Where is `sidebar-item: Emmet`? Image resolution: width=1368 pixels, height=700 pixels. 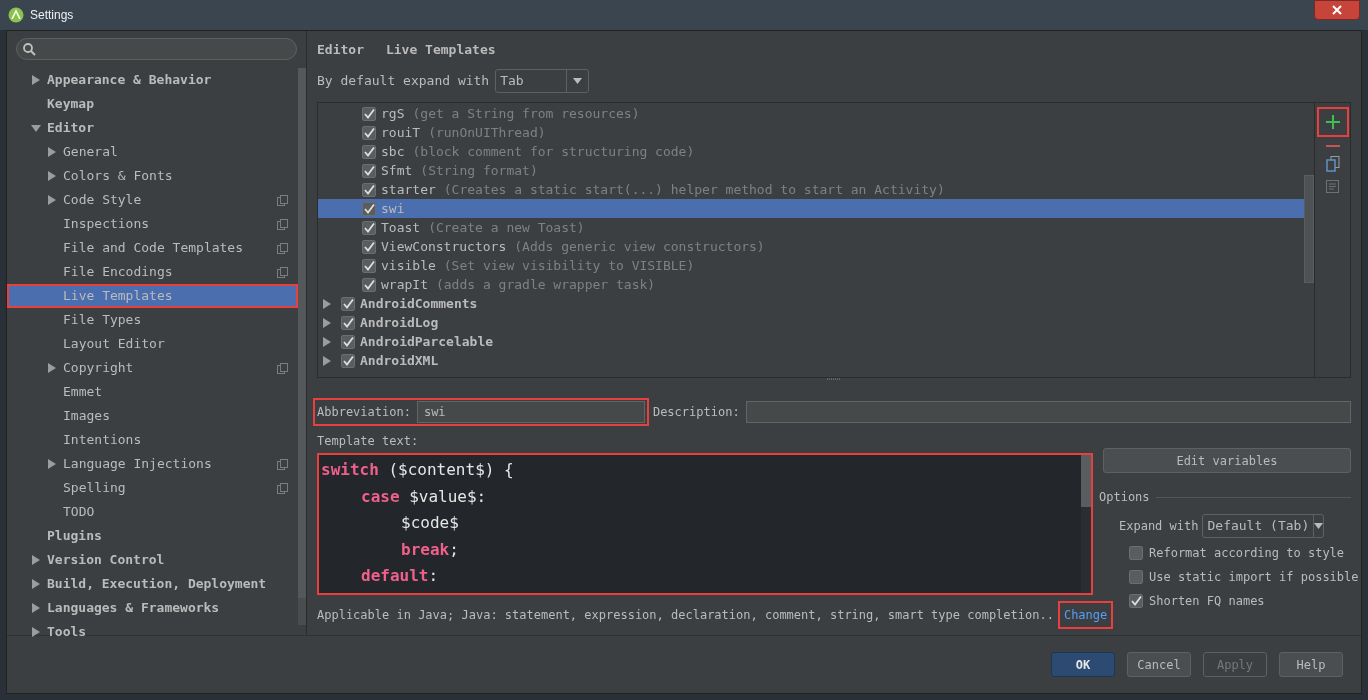 sidebar-item: Emmet is located at coordinates (152, 392).